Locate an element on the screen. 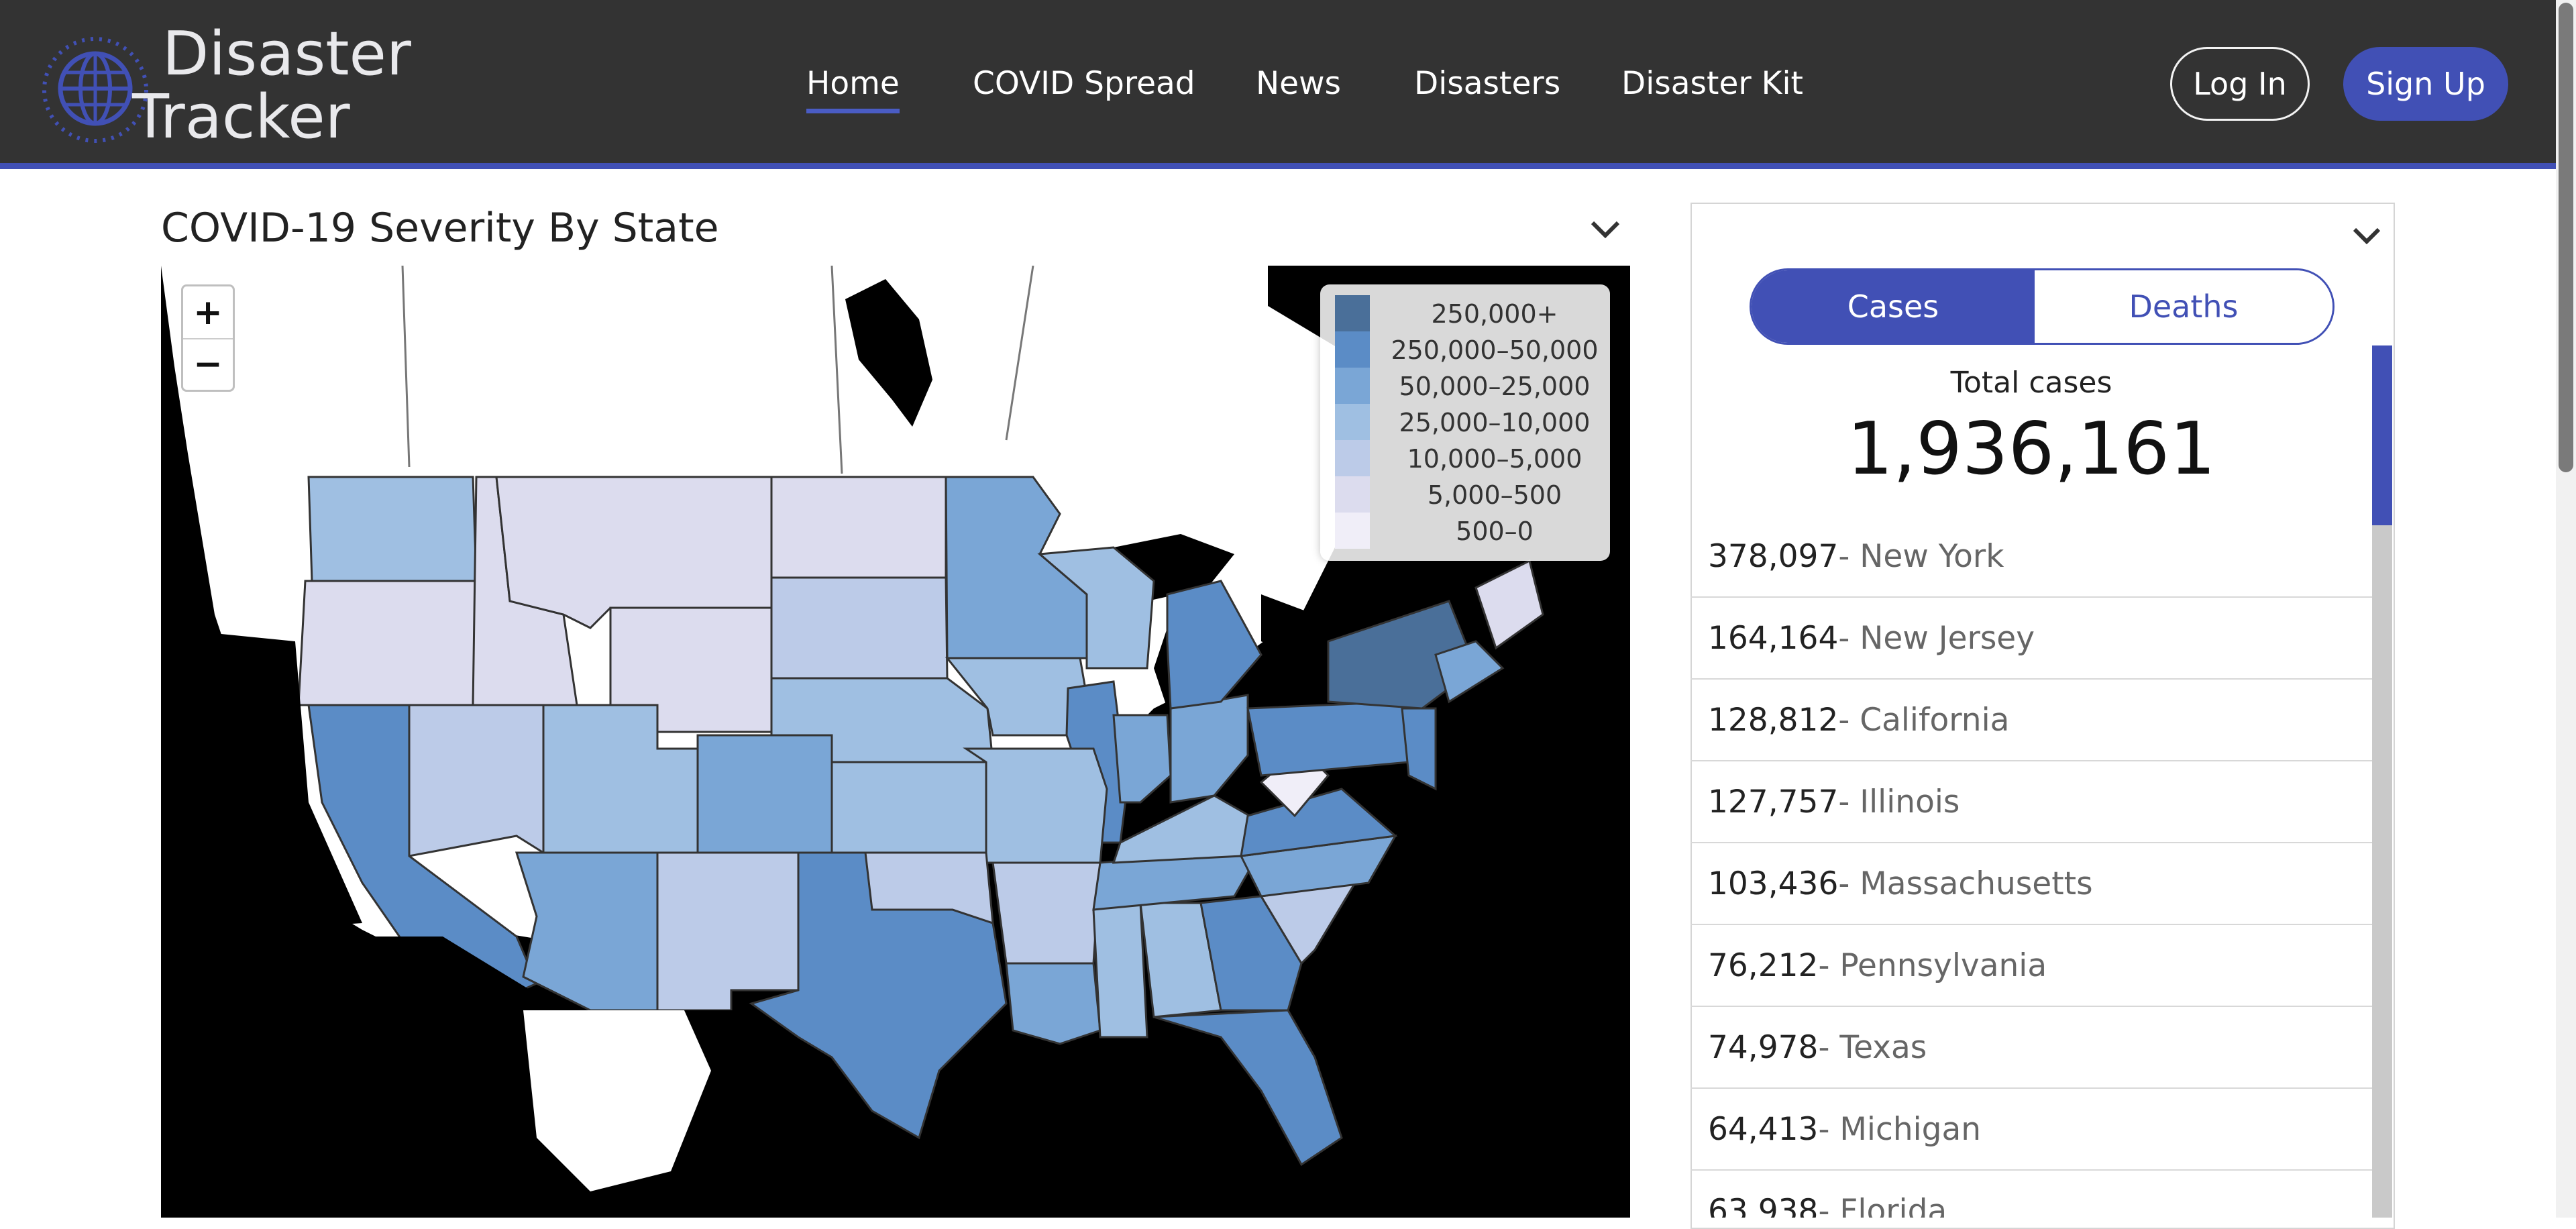 This screenshot has height=1229, width=2576. state-count: 127,757 is located at coordinates (1773, 801).